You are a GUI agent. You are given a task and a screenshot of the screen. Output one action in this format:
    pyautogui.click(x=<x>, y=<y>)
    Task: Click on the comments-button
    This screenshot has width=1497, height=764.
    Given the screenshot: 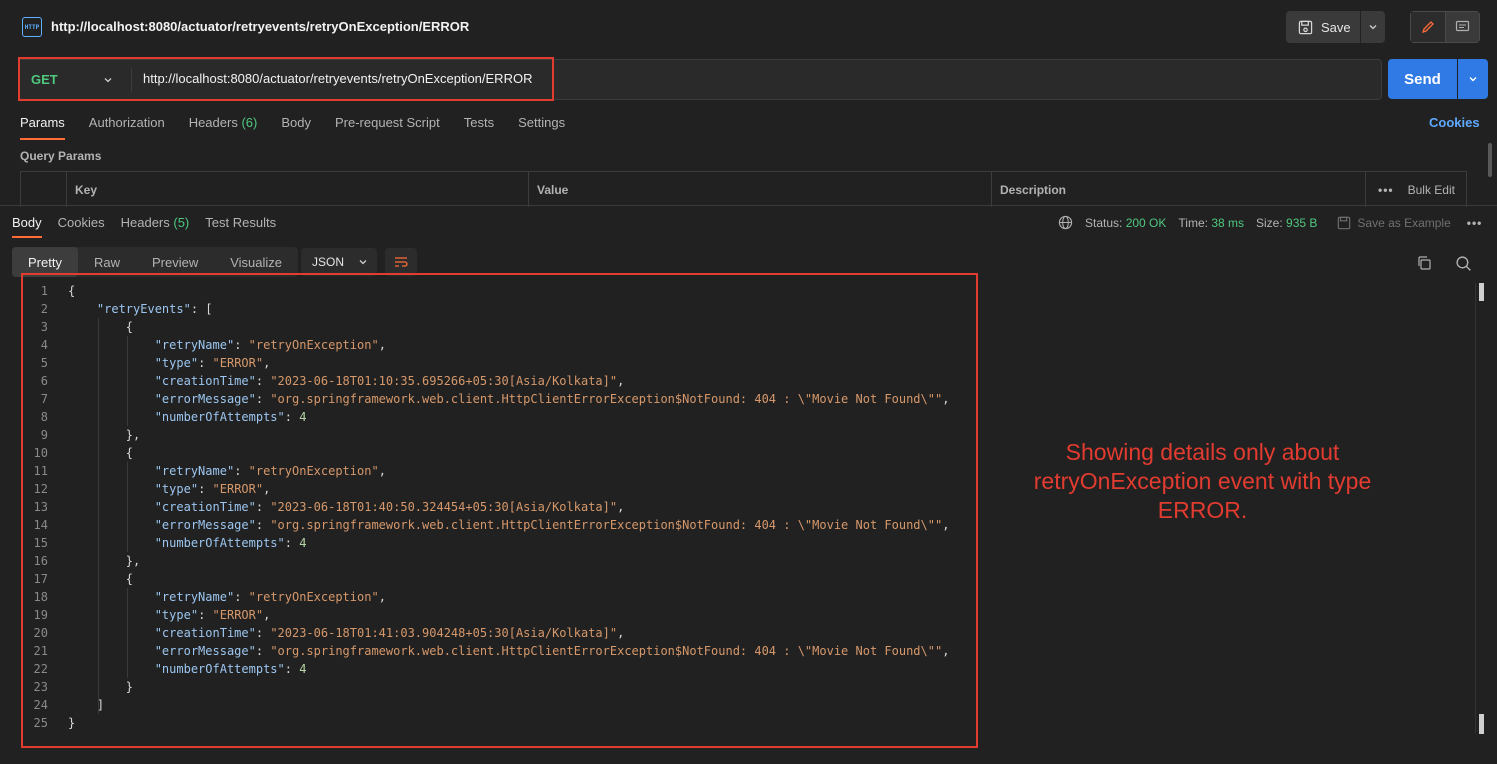 What is the action you would take?
    pyautogui.click(x=1462, y=27)
    